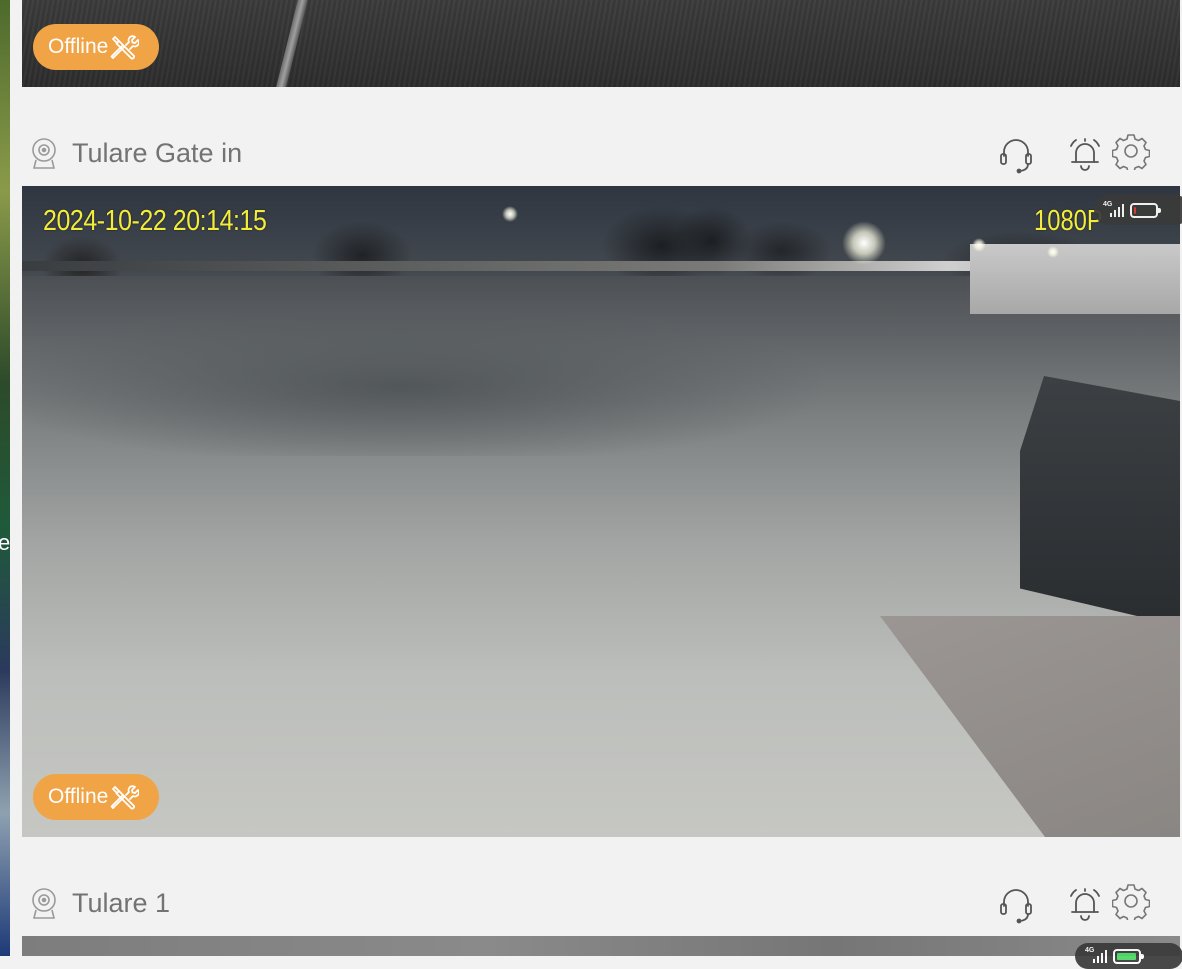  What do you see at coordinates (5, 478) in the screenshot?
I see `background-desktop-strip: e` at bounding box center [5, 478].